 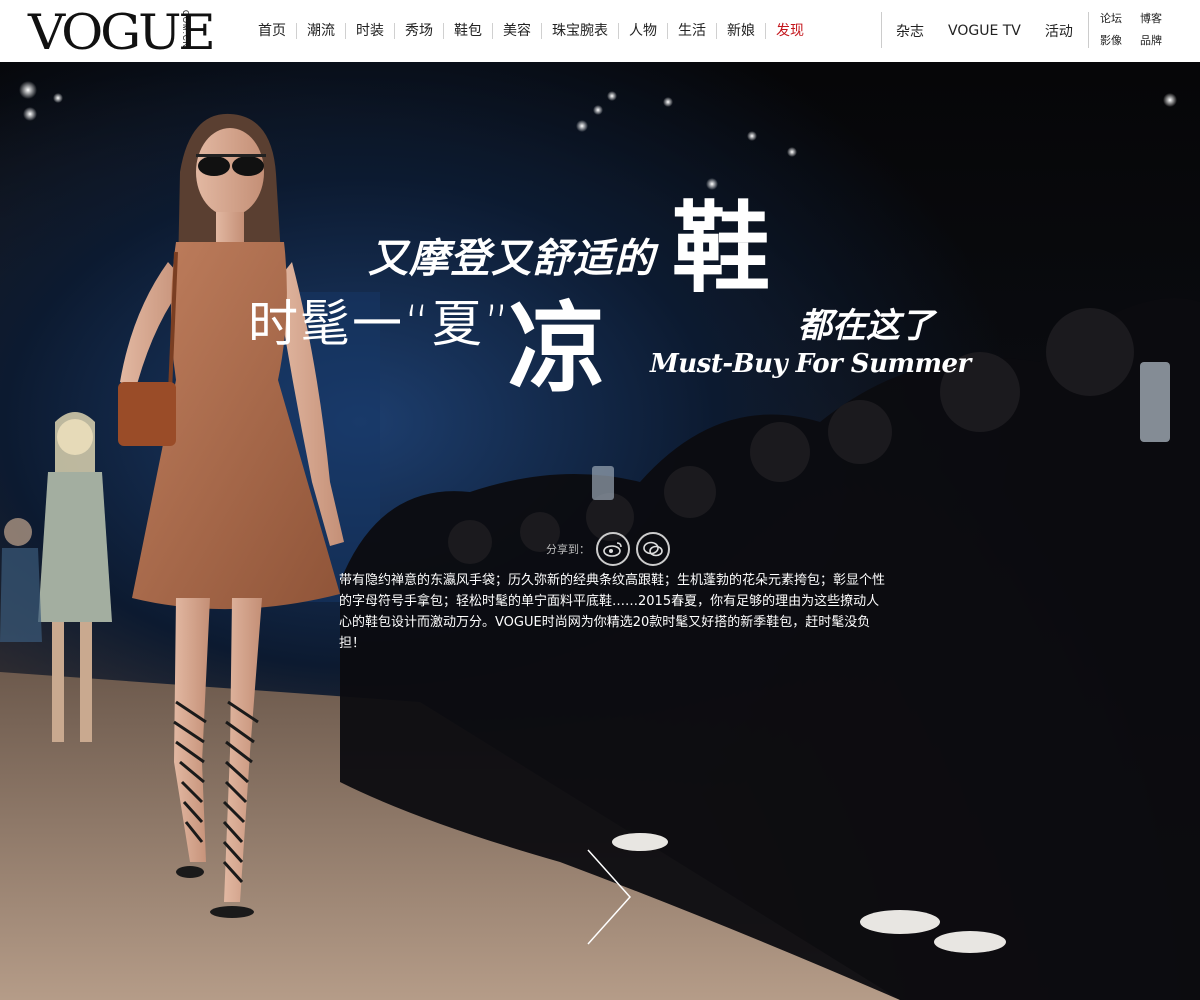 I want to click on nav-item-home: 首页, so click(x=272, y=31).